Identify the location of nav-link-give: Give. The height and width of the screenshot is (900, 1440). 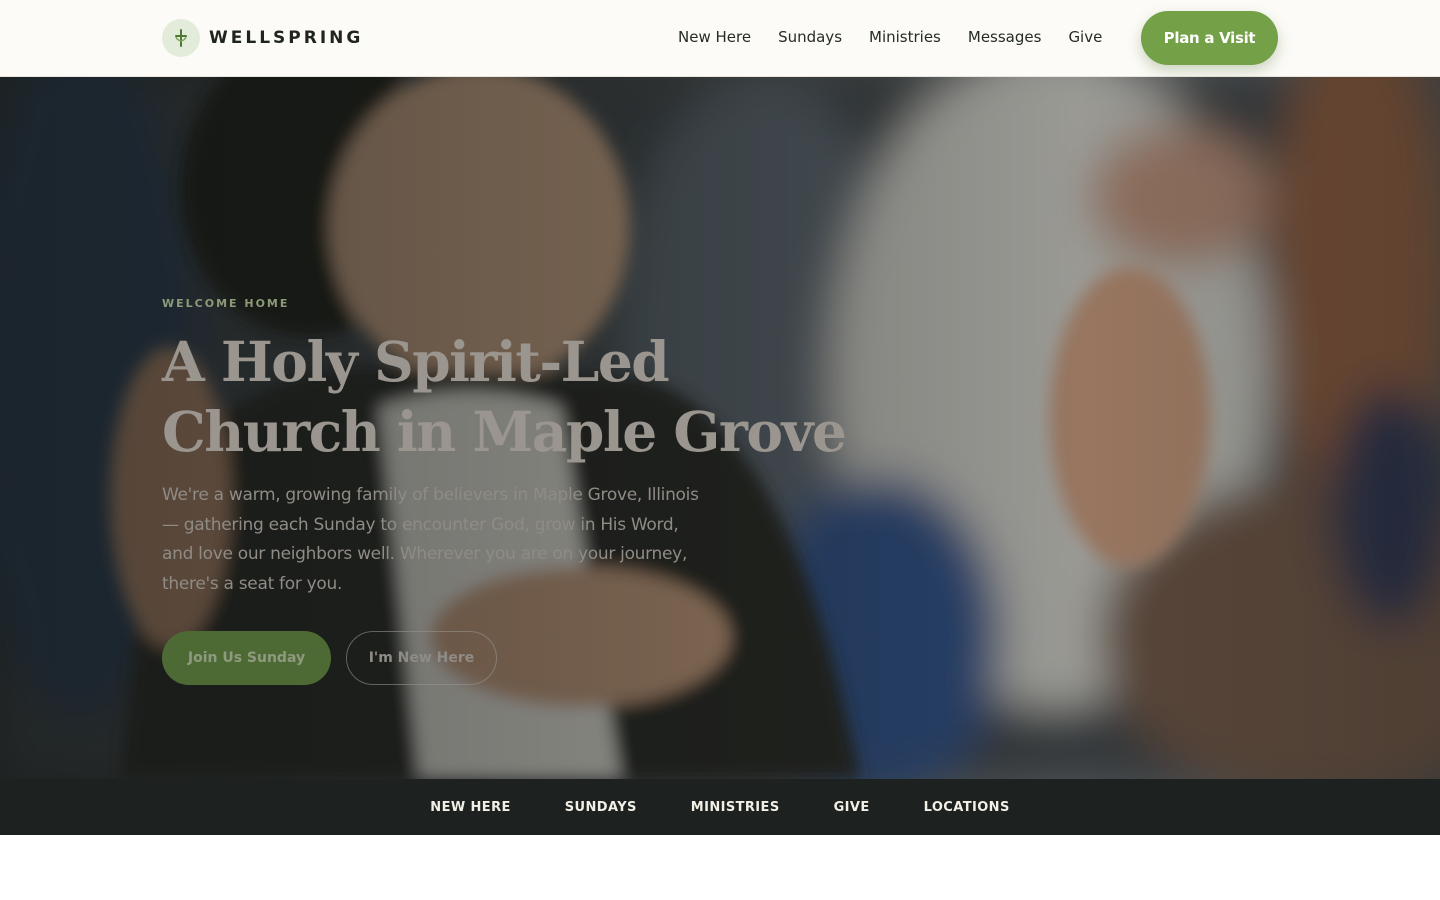
(1085, 37).